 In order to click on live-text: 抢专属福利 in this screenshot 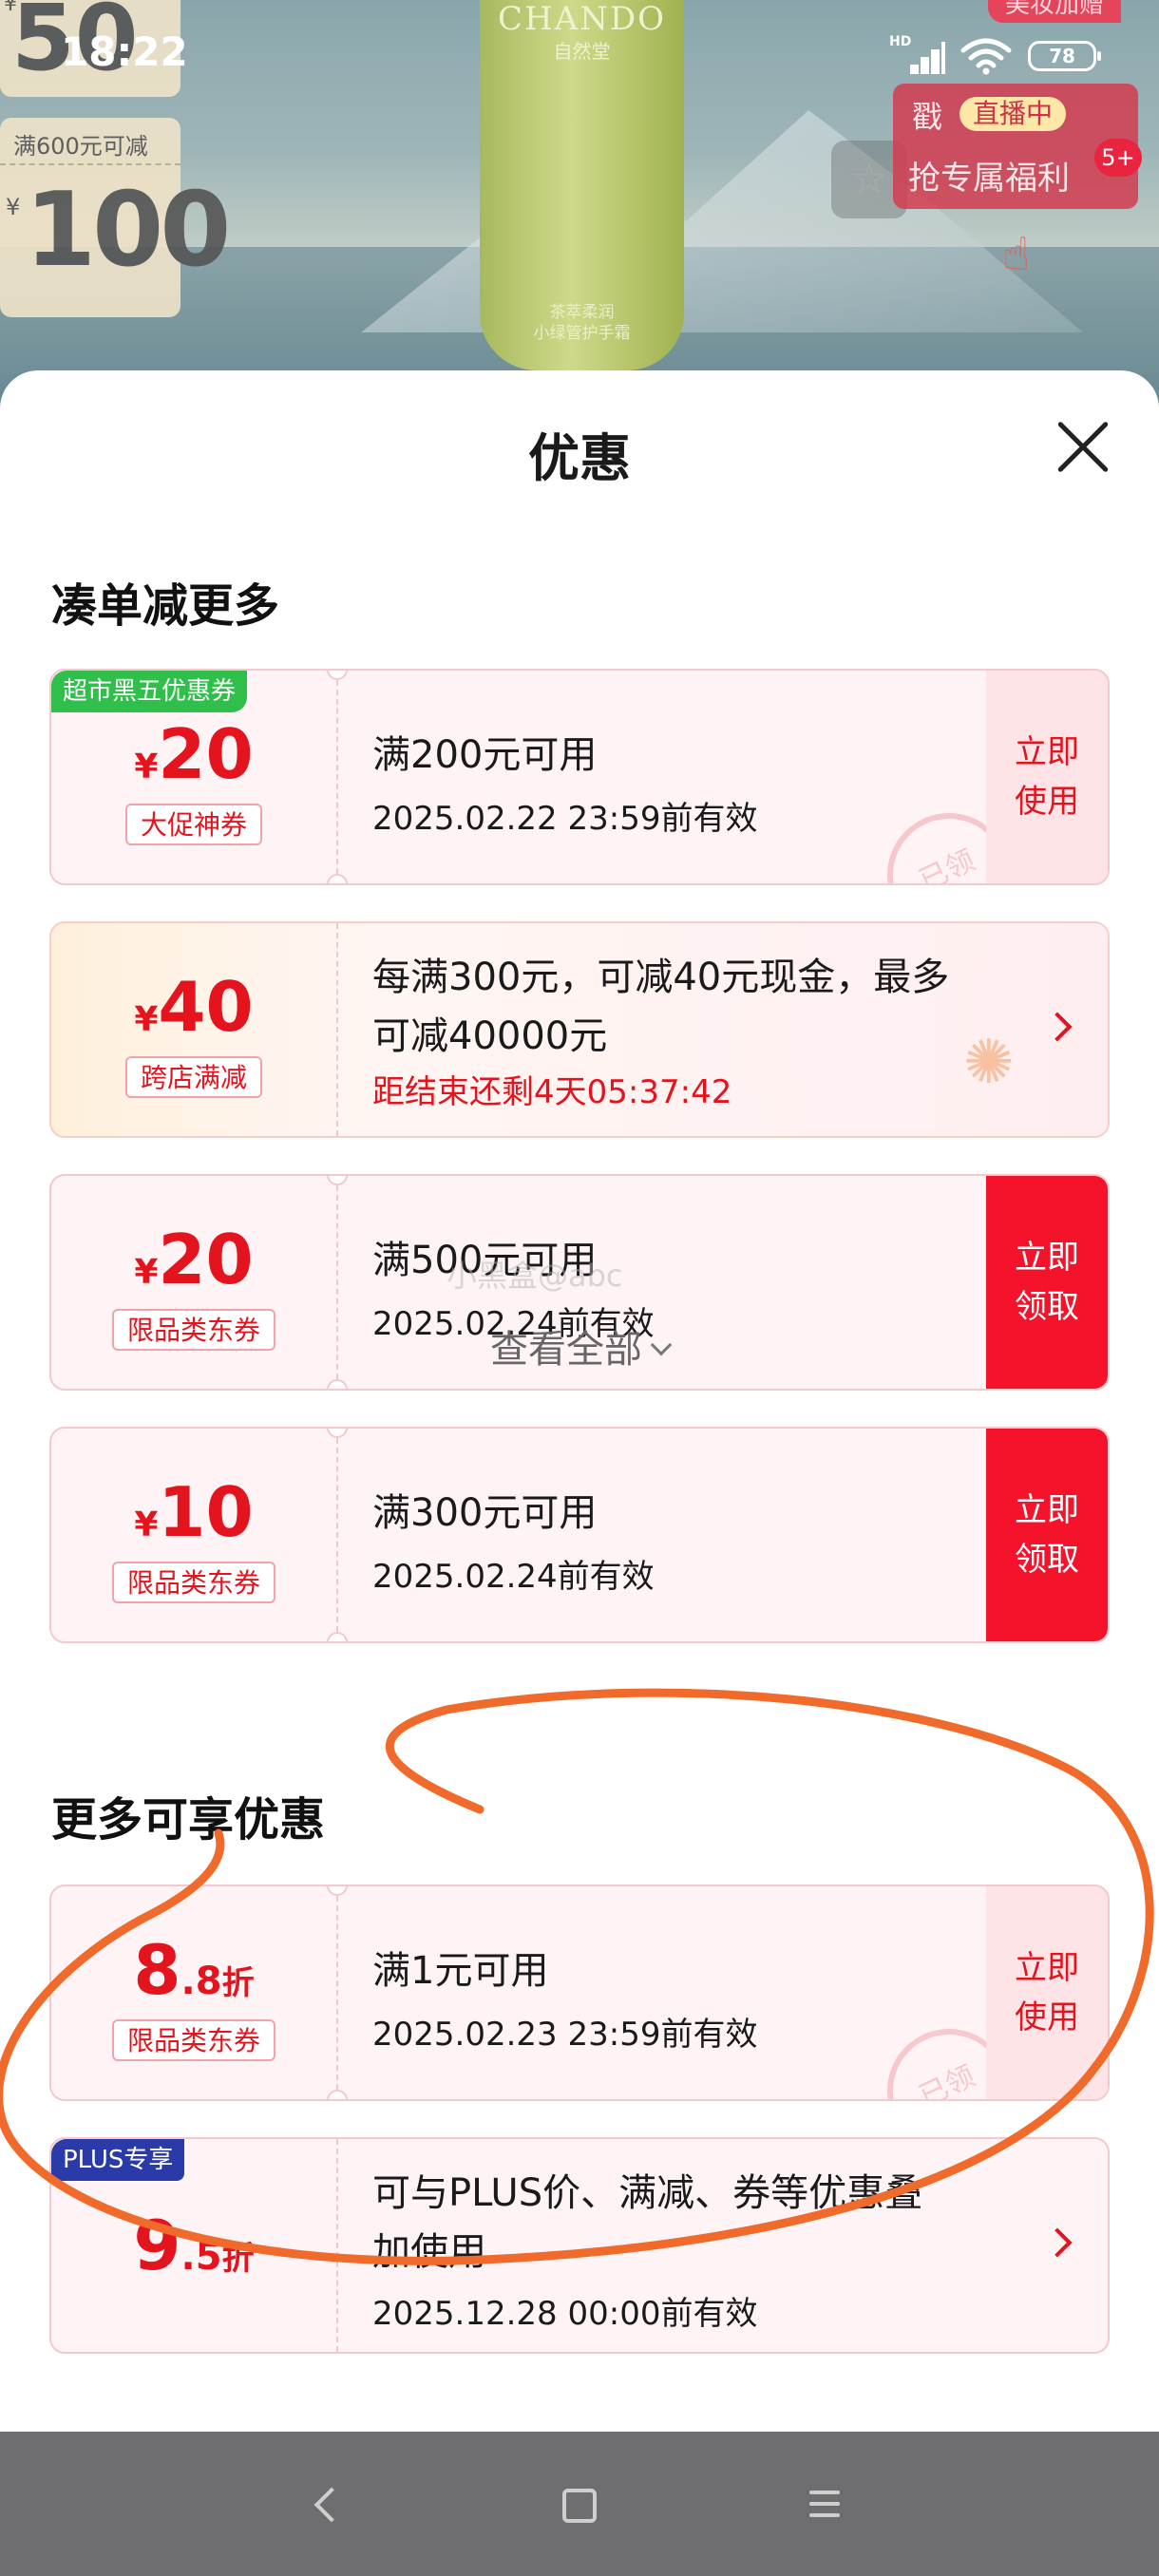, I will do `click(989, 179)`.